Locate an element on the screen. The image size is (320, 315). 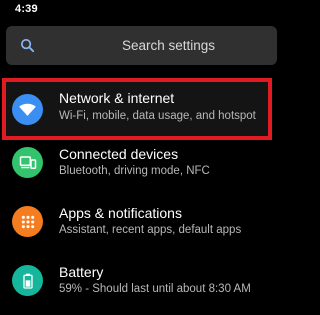
settings-item-summary: Wi-Fi, mobile, data usage, and hotspot is located at coordinates (157, 116).